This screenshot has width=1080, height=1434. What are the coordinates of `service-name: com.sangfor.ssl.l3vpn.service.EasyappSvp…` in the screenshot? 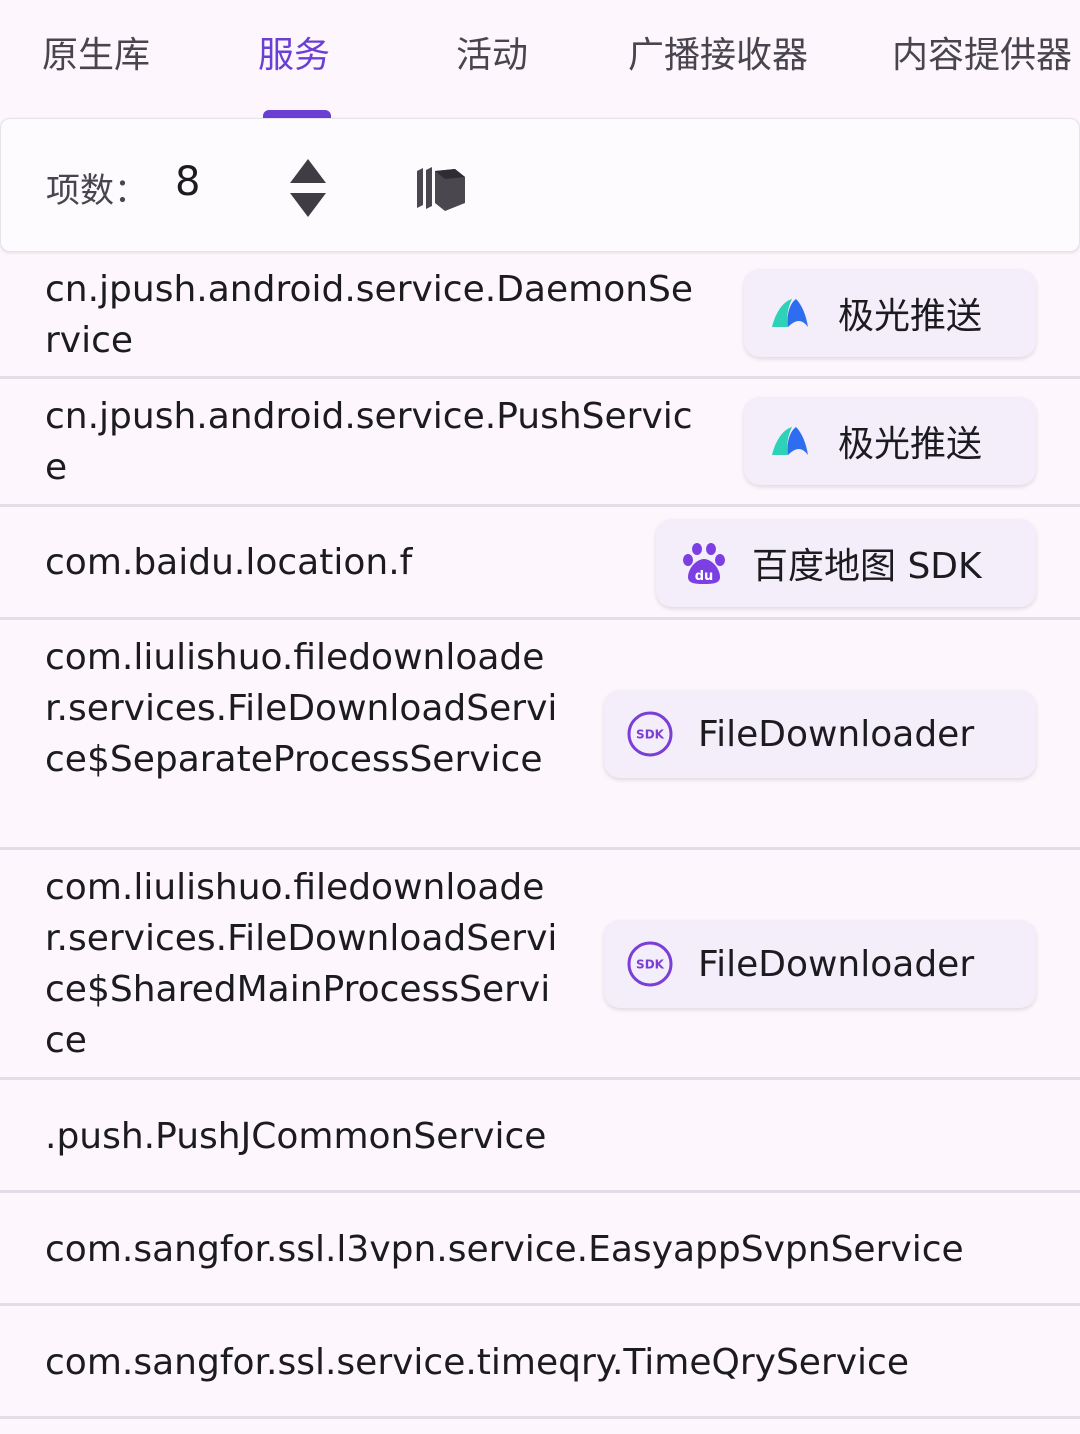 It's located at (504, 1249).